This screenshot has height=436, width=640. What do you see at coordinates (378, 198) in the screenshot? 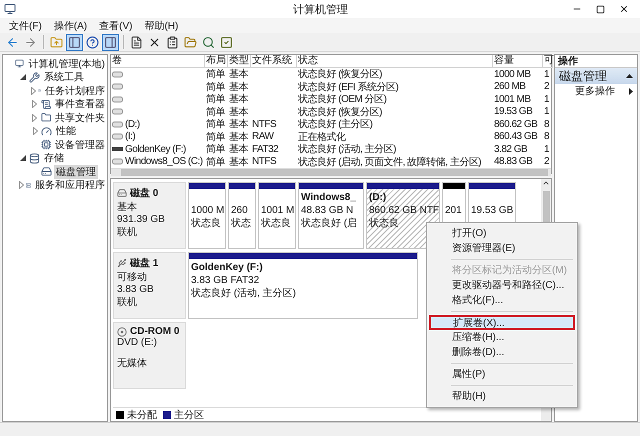
I see `partition-name: (D:)` at bounding box center [378, 198].